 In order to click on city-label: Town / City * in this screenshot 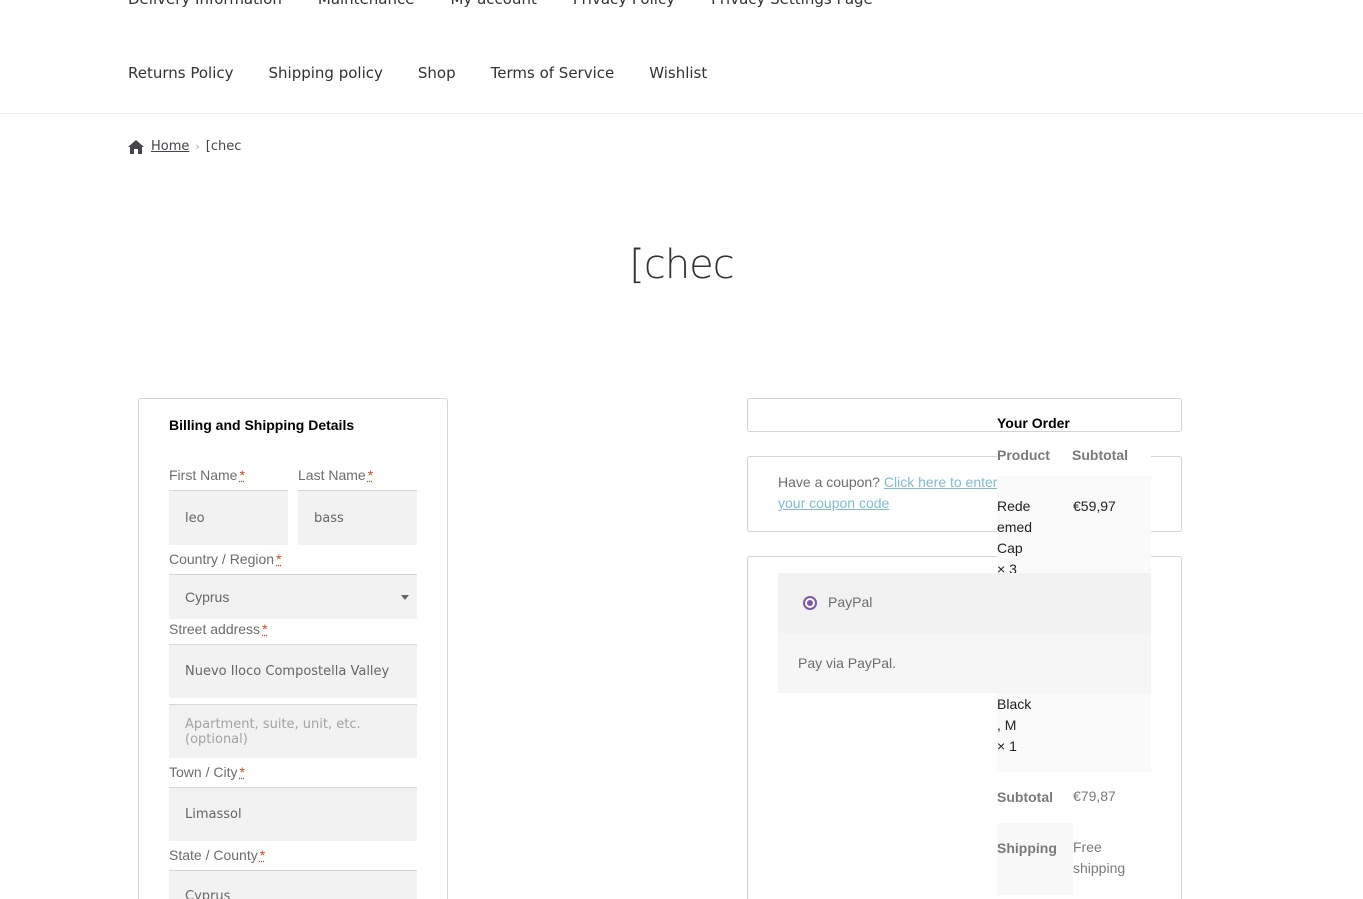, I will do `click(207, 772)`.